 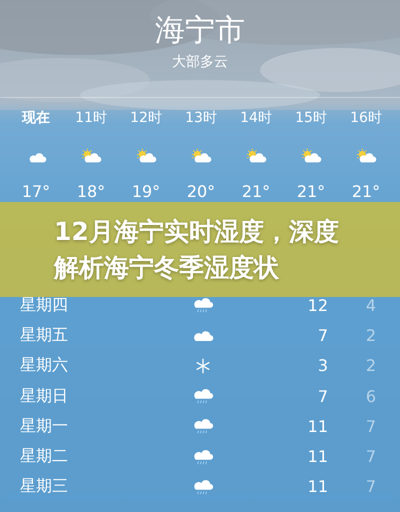 I want to click on weekday-label: 星期六, so click(x=44, y=365).